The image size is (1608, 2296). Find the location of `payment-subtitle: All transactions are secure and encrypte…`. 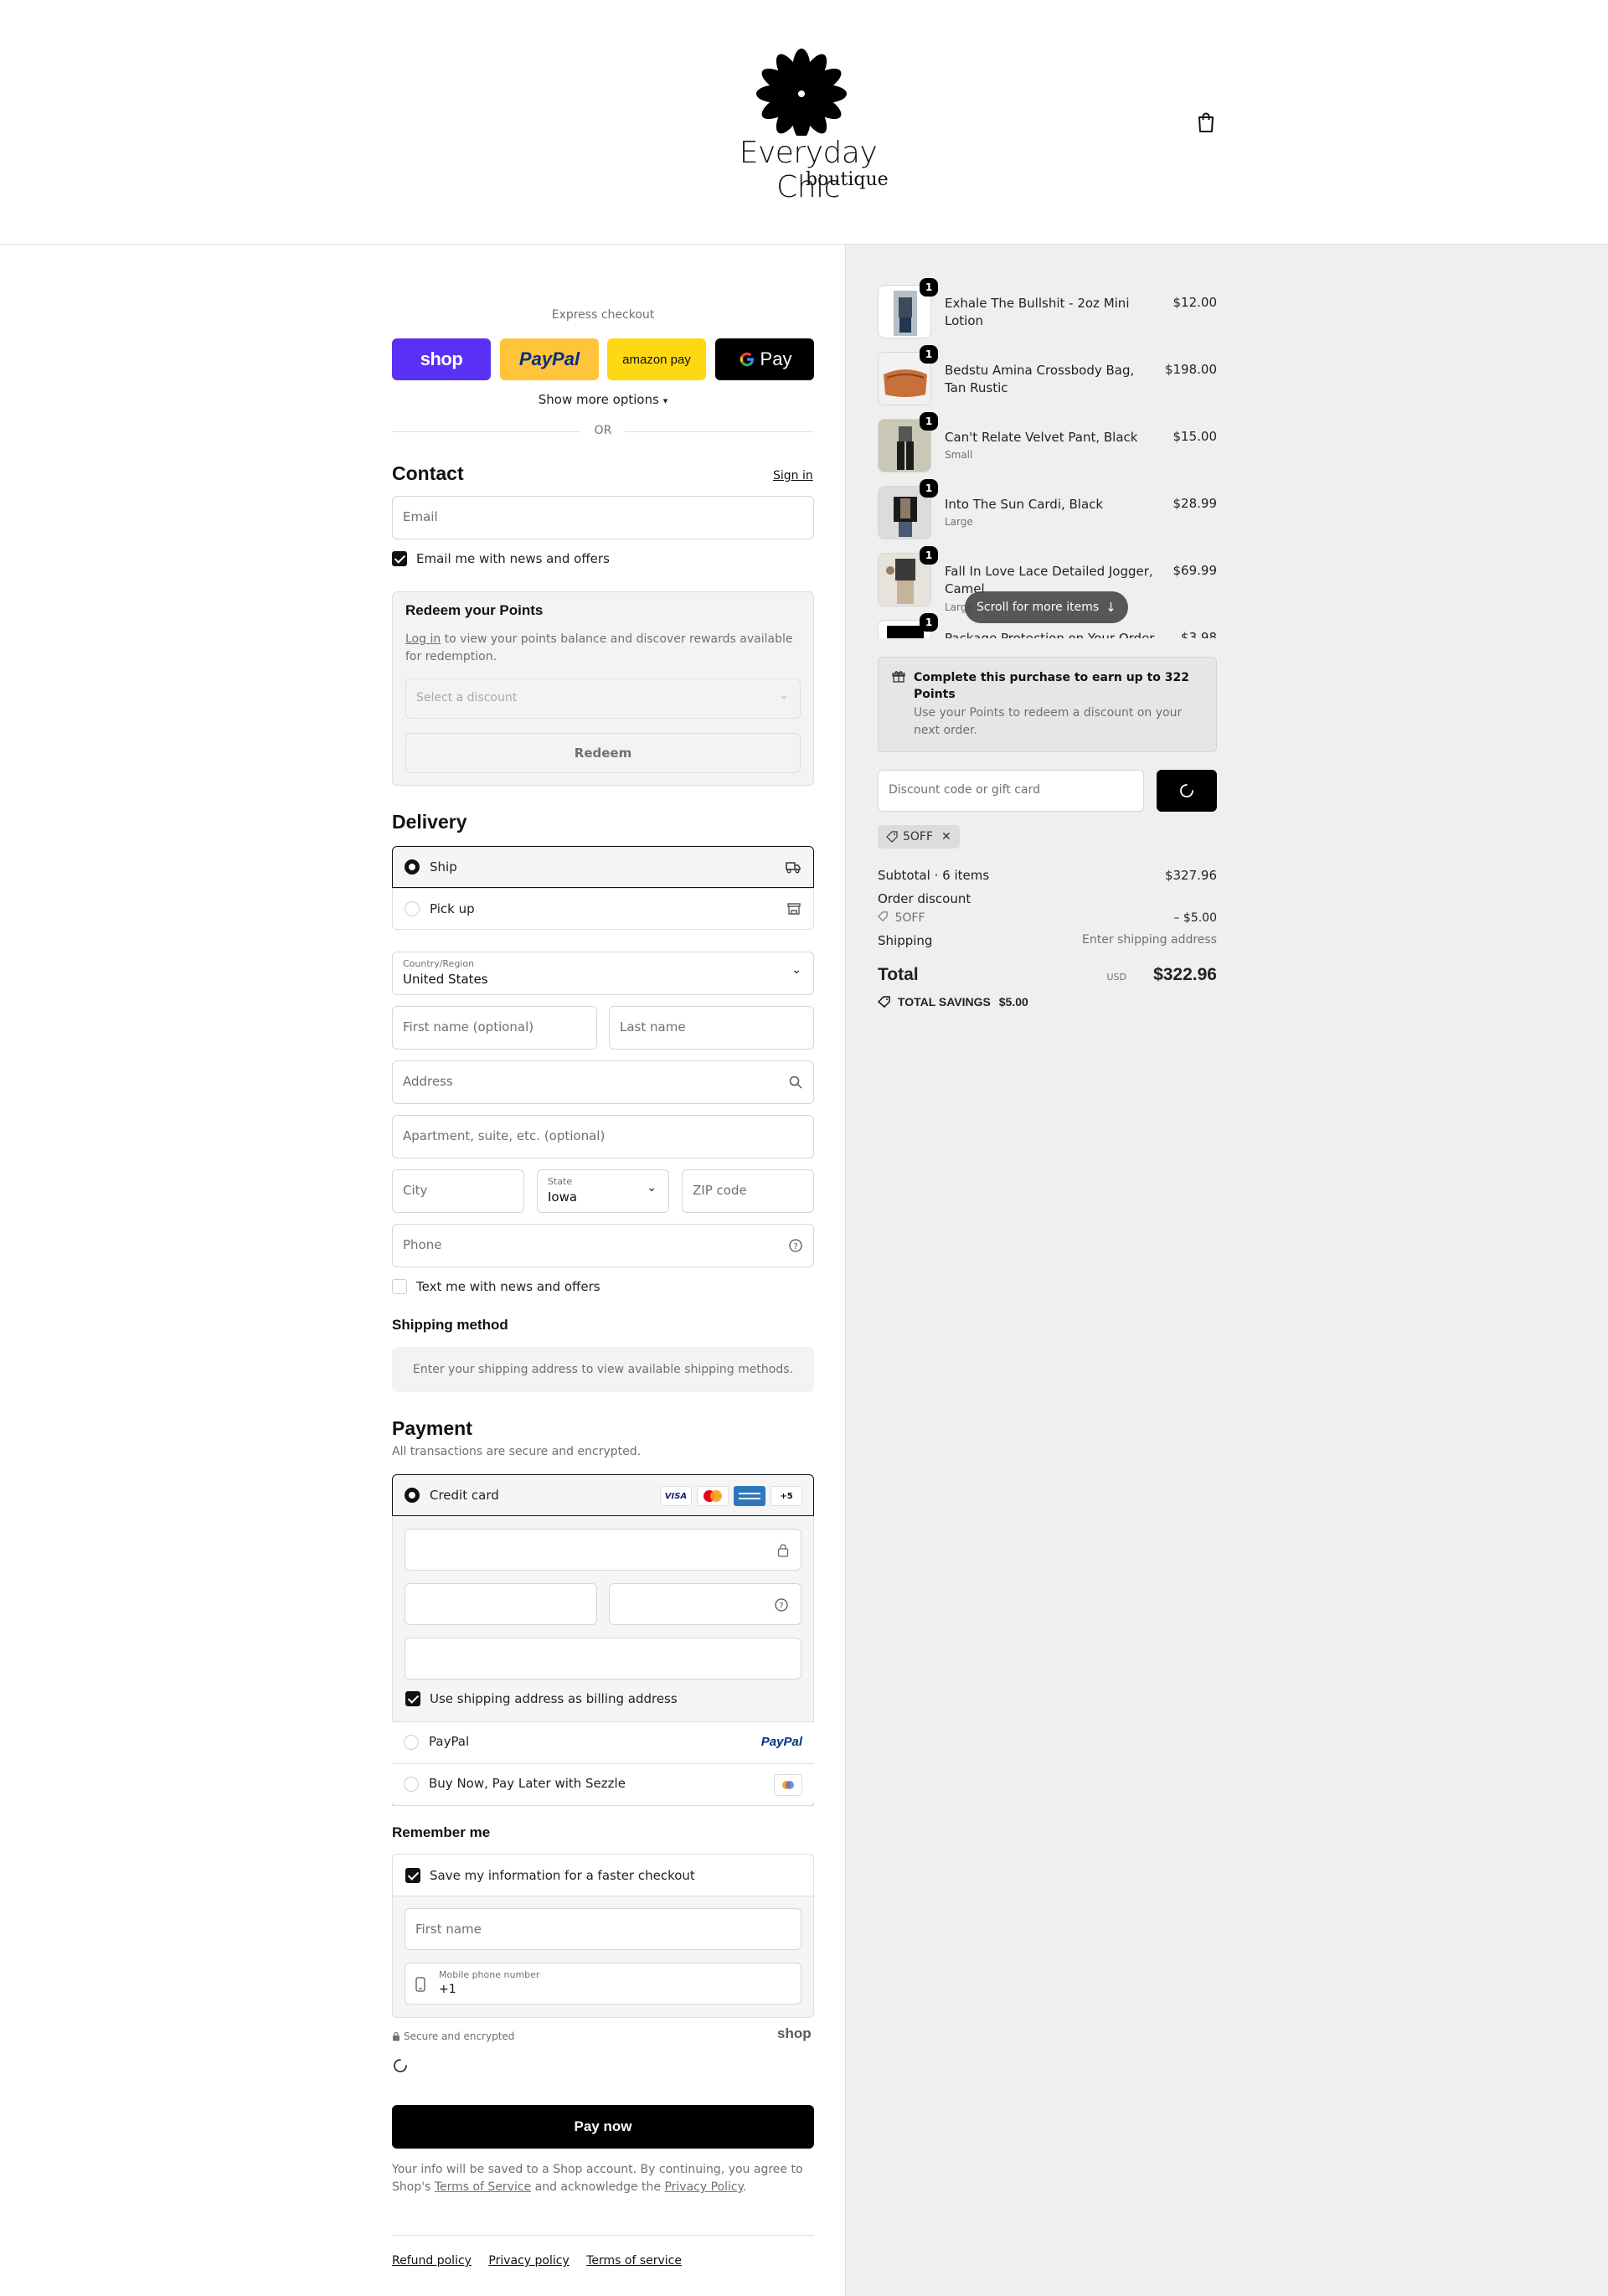

payment-subtitle: All transactions are secure and encrypte… is located at coordinates (517, 1451).